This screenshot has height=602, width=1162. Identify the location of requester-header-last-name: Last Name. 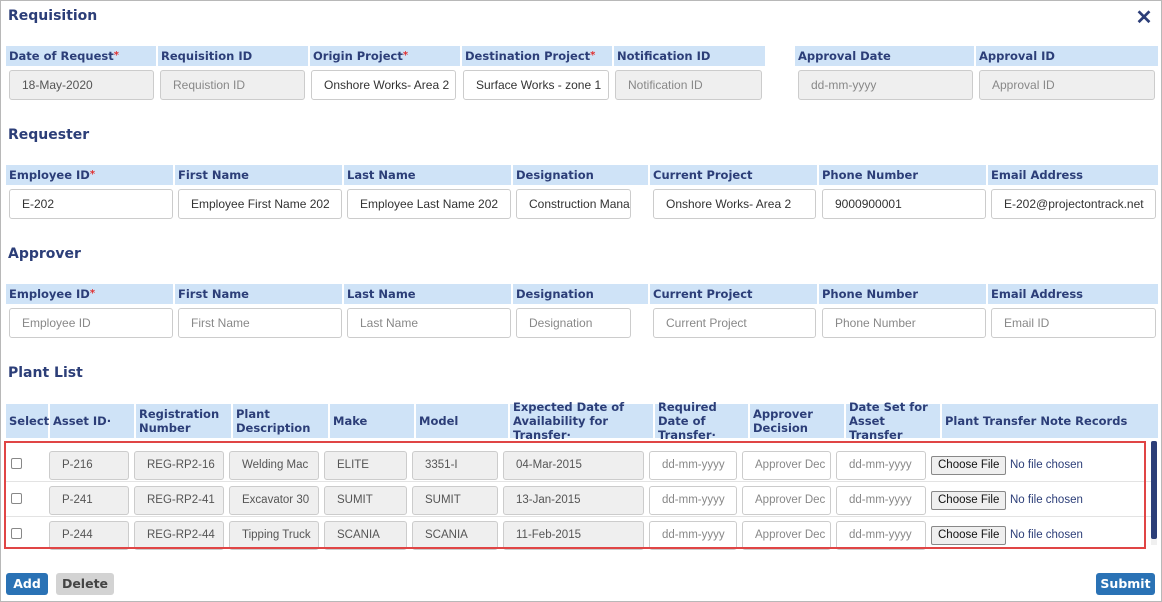
(428, 175).